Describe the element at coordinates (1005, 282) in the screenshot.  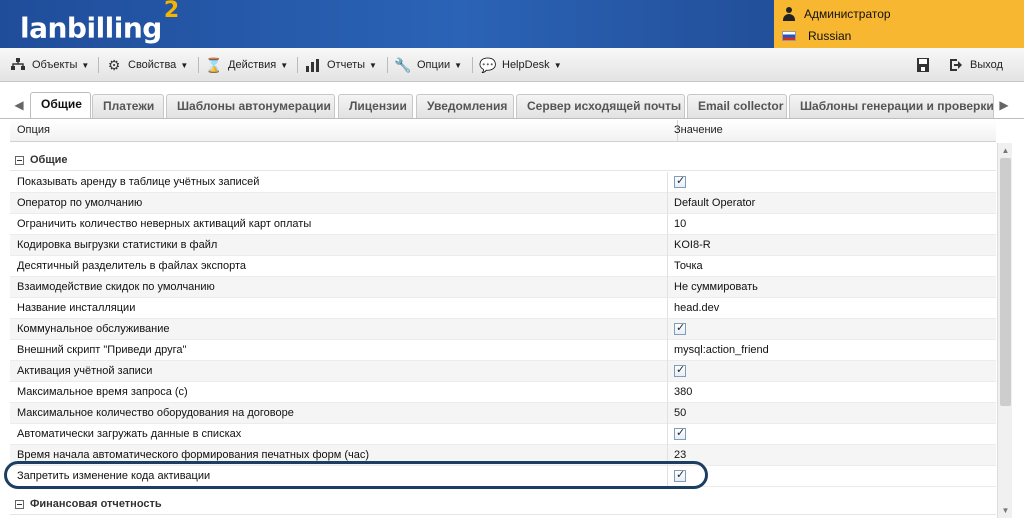
I see `scrollbar-thumb` at that location.